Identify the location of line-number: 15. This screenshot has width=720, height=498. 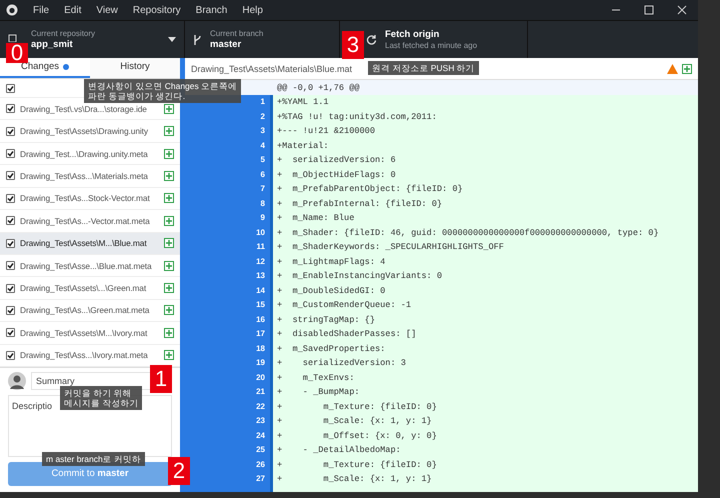
(260, 305).